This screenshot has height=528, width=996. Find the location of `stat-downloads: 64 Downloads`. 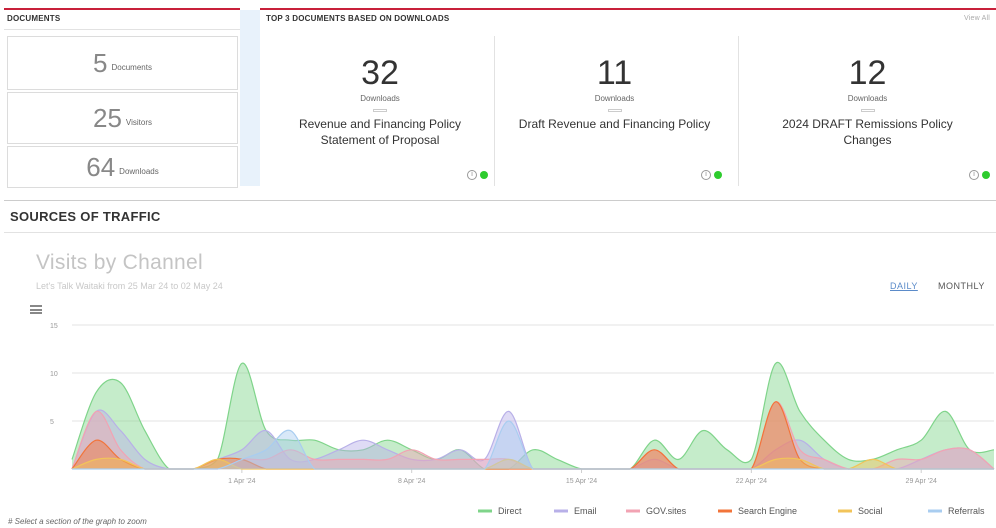

stat-downloads: 64 Downloads is located at coordinates (122, 167).